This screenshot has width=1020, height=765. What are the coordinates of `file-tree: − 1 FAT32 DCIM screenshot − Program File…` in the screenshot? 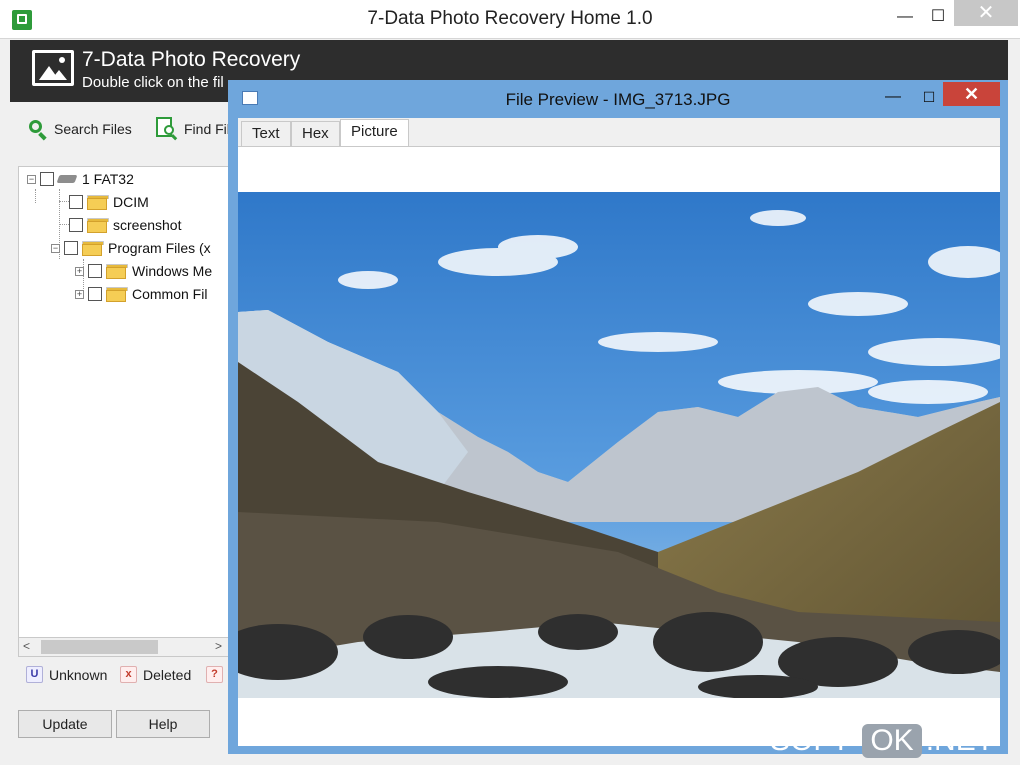 It's located at (125, 402).